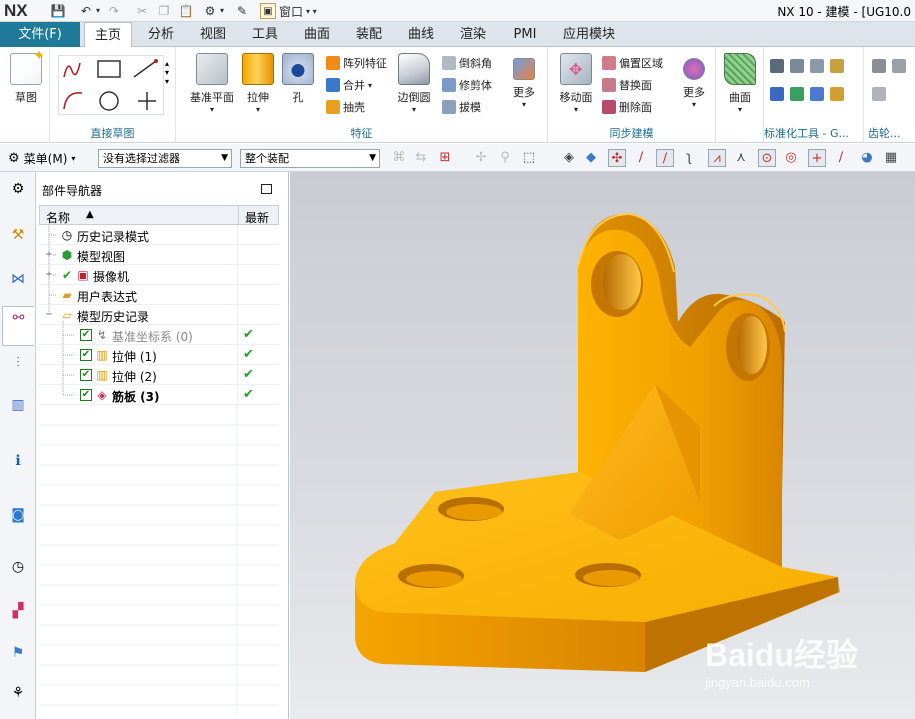 Image resolution: width=915 pixels, height=719 pixels. Describe the element at coordinates (421, 34) in the screenshot. I see `tab-curve: 曲线` at that location.